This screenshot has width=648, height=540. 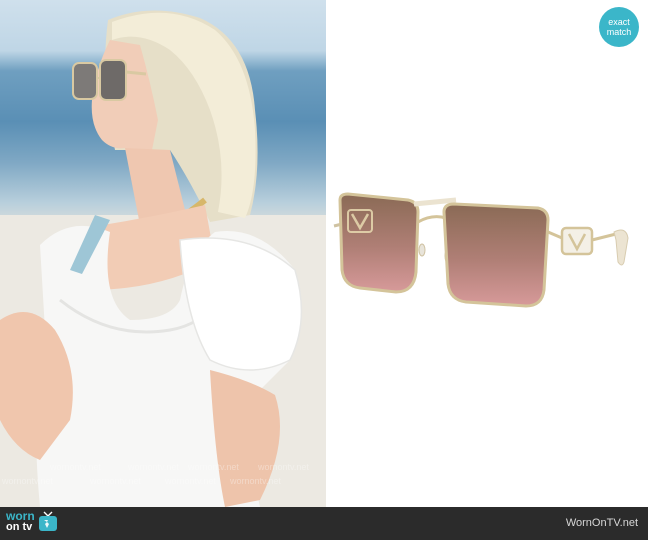 I want to click on exact-match-badge: exact match, so click(x=619, y=27).